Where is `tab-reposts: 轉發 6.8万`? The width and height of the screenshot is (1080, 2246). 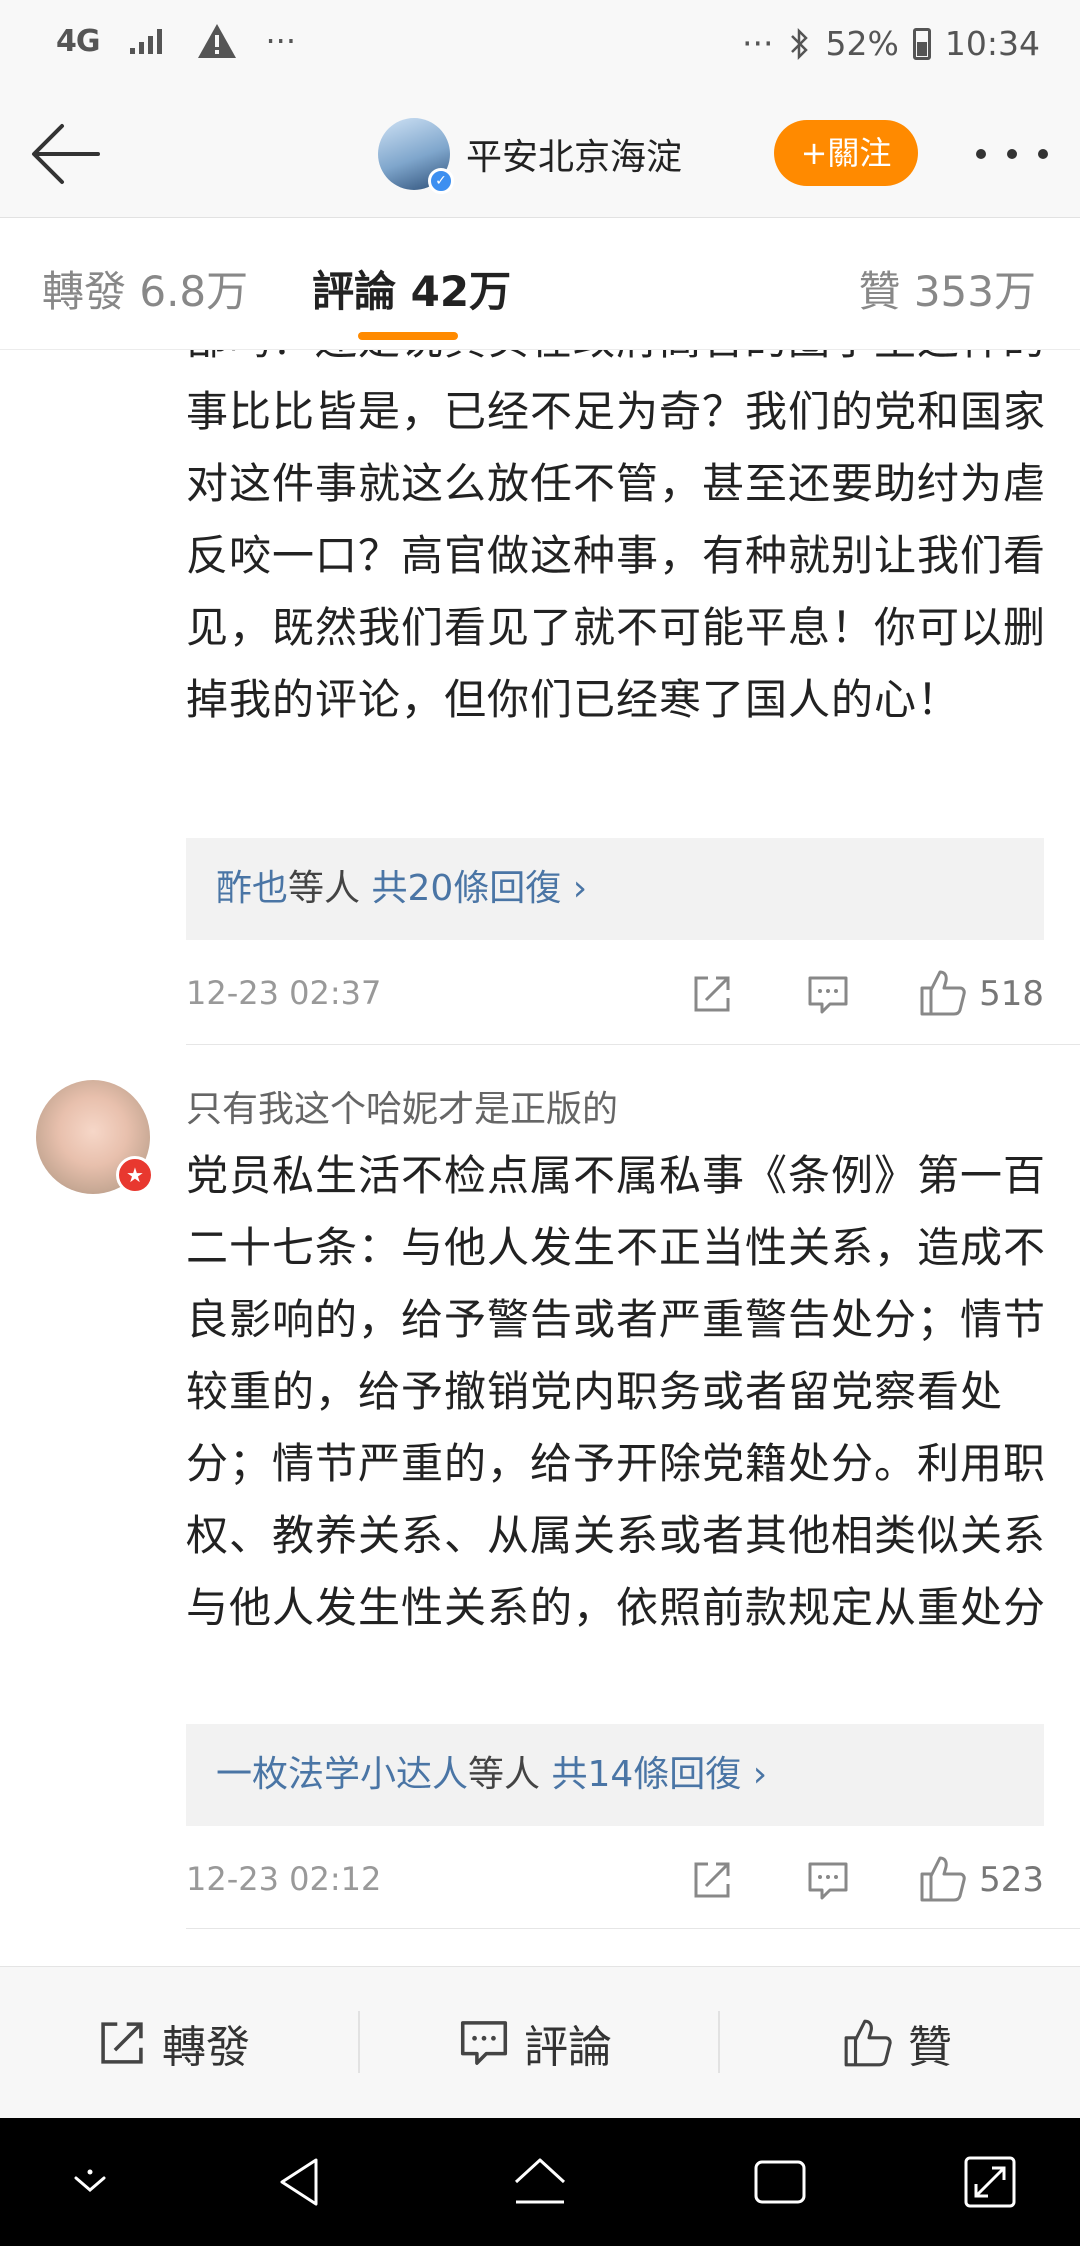 tab-reposts: 轉發 6.8万 is located at coordinates (145, 288).